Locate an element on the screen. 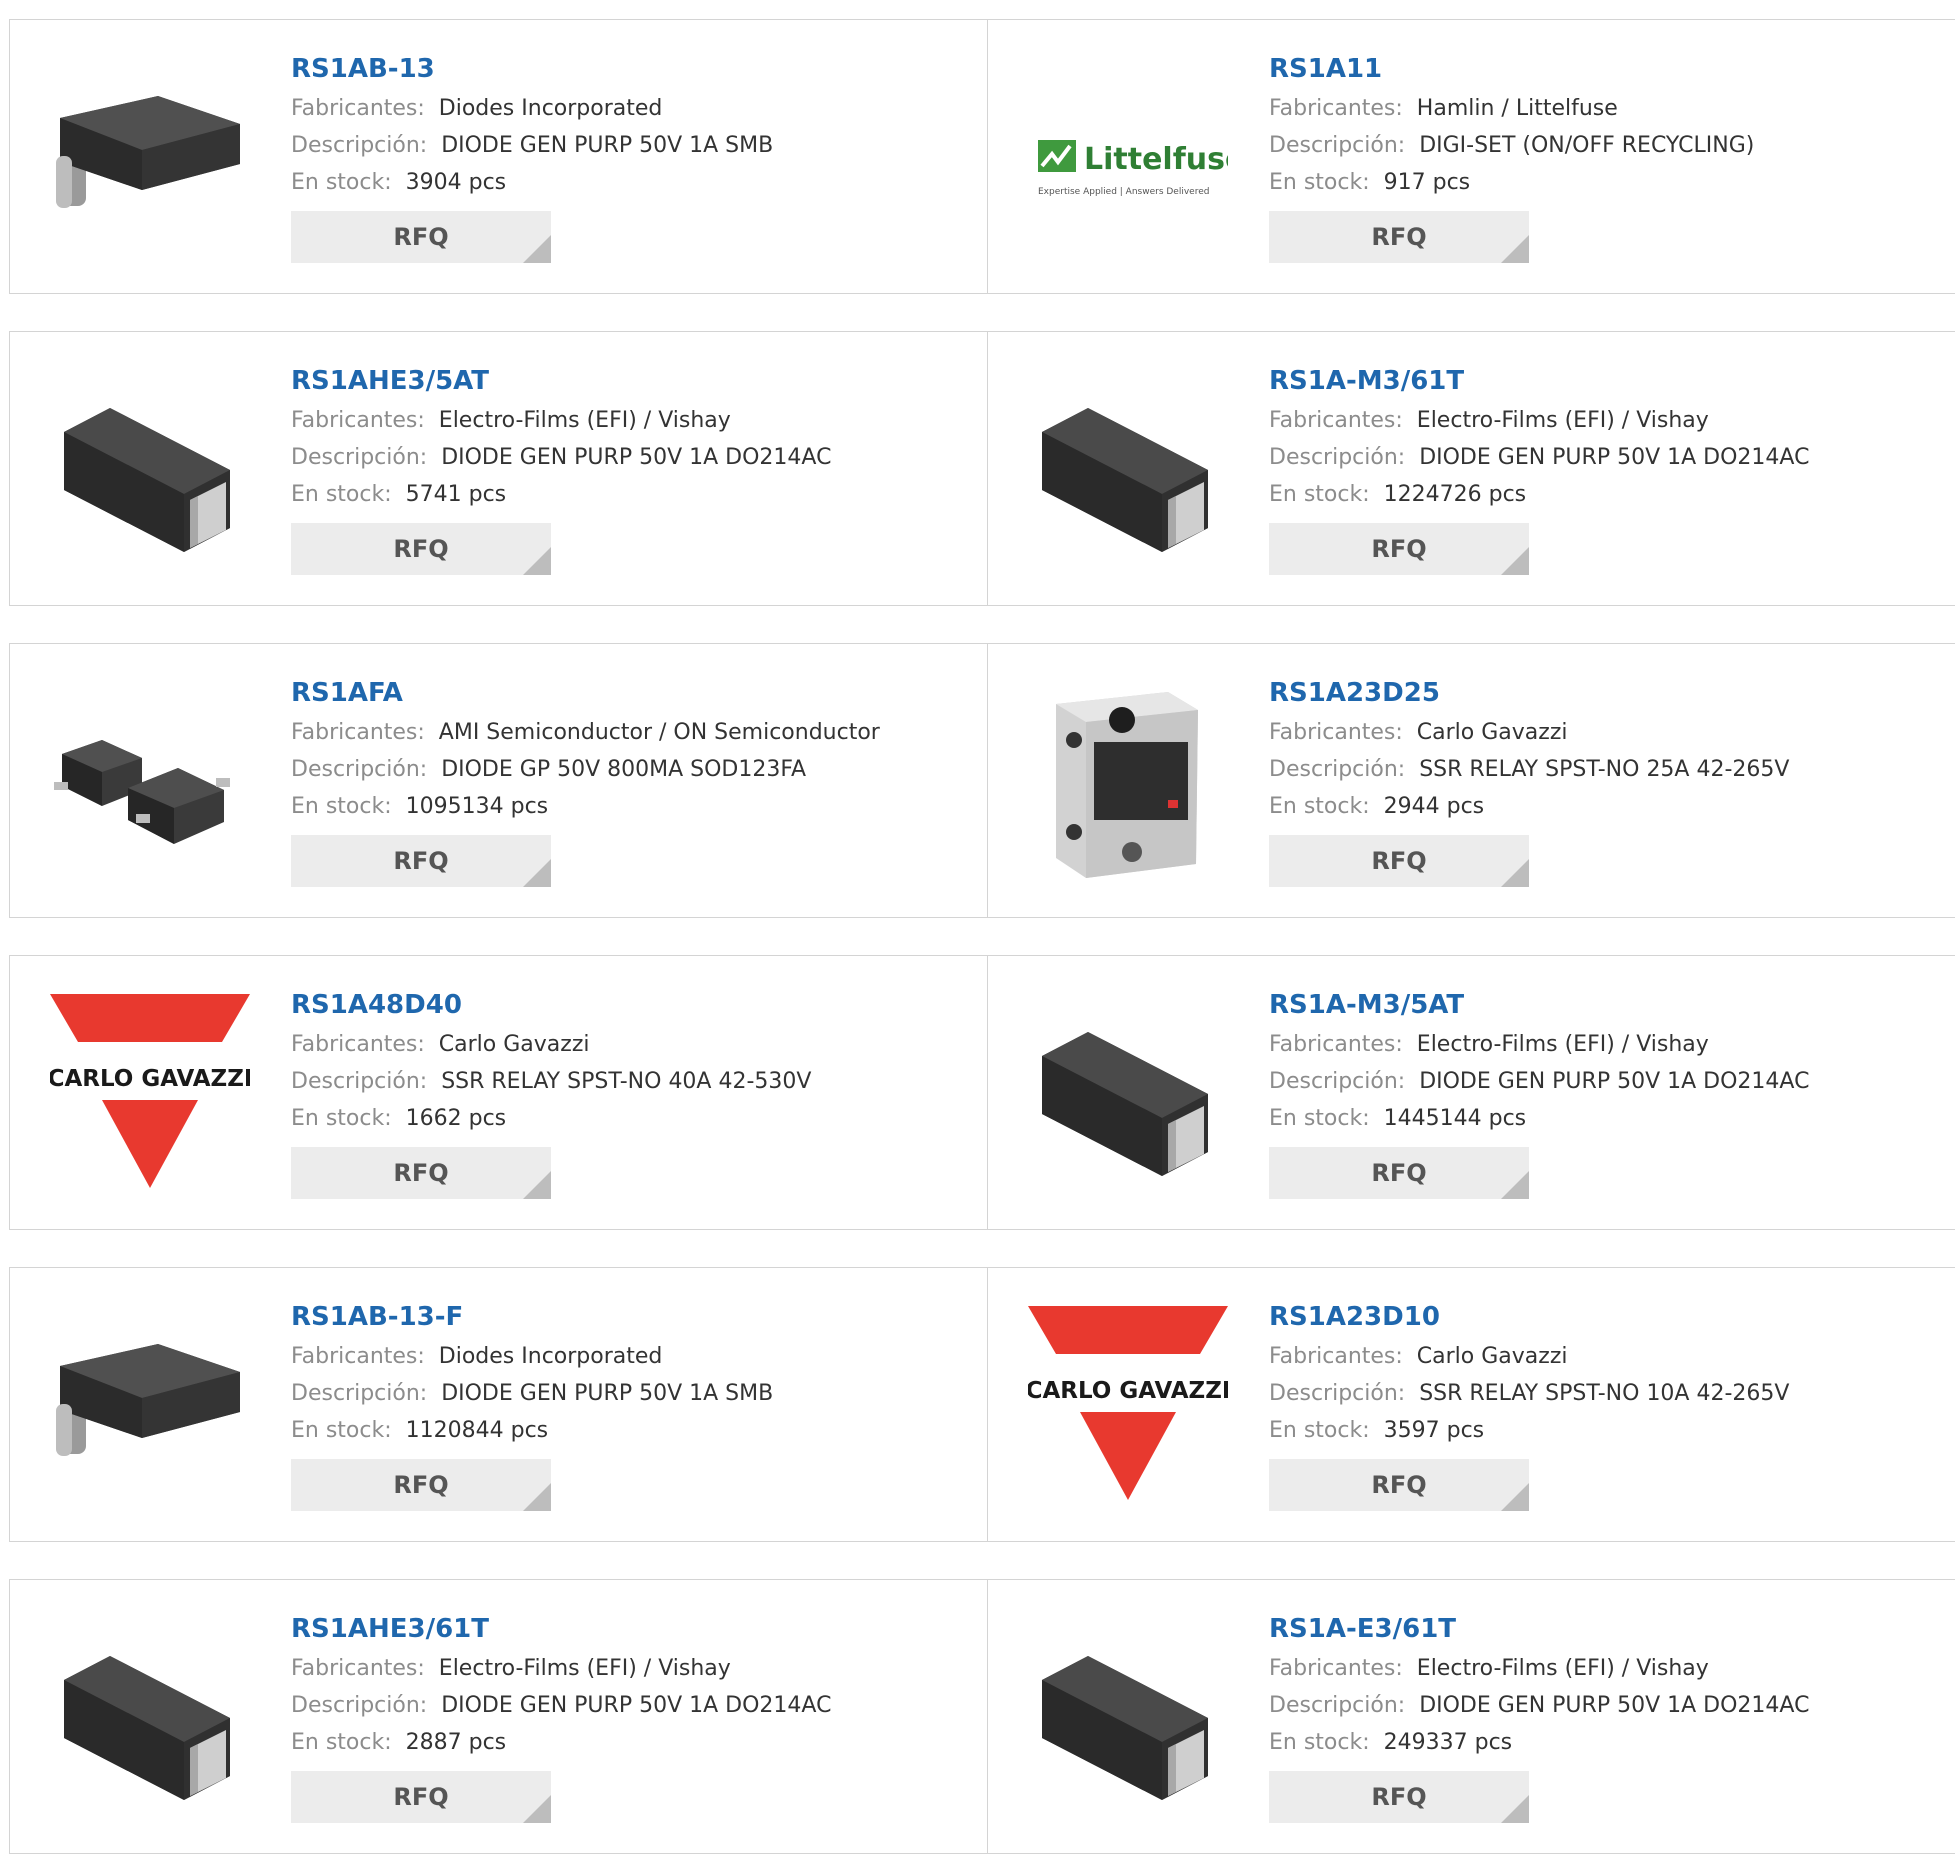 This screenshot has width=1955, height=1854. stock-value: 1445144 pcs is located at coordinates (1455, 1118).